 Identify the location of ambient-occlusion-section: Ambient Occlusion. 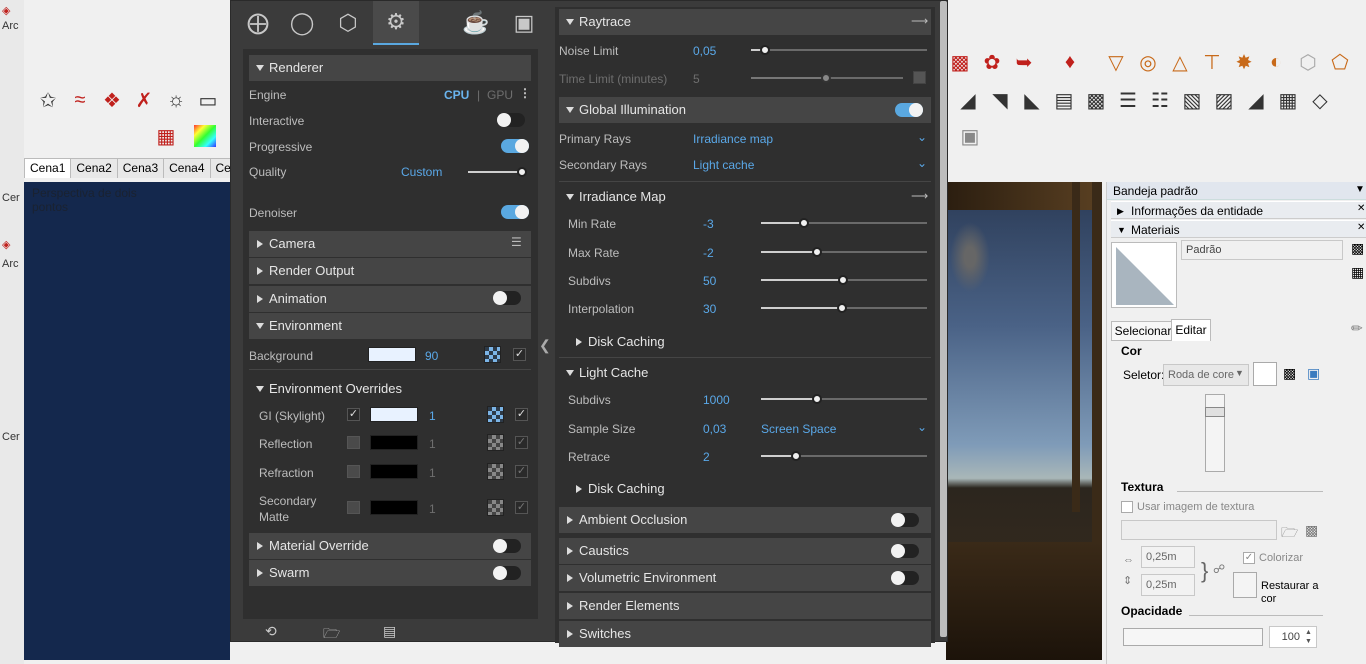
(745, 520).